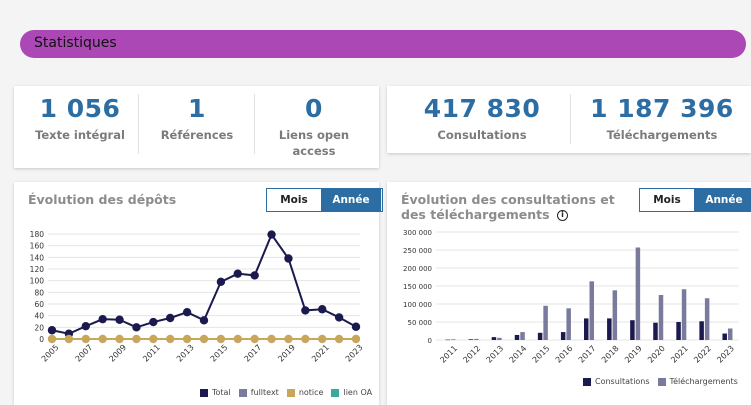 This screenshot has height=405, width=751. What do you see at coordinates (482, 118) in the screenshot?
I see `stat-consultations: 417 830 Consultations` at bounding box center [482, 118].